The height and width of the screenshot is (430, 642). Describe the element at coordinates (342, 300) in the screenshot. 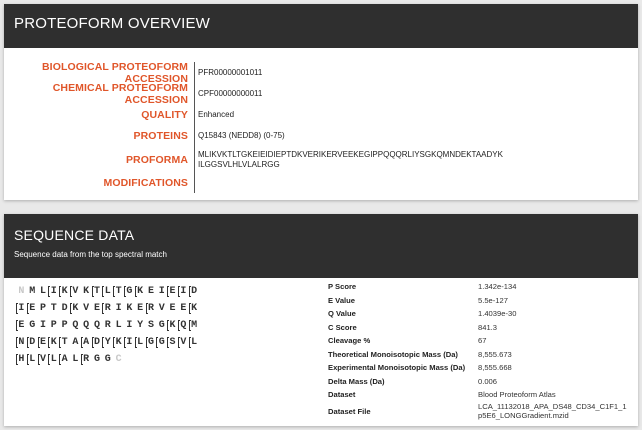

I see `stat-label: E Value` at that location.